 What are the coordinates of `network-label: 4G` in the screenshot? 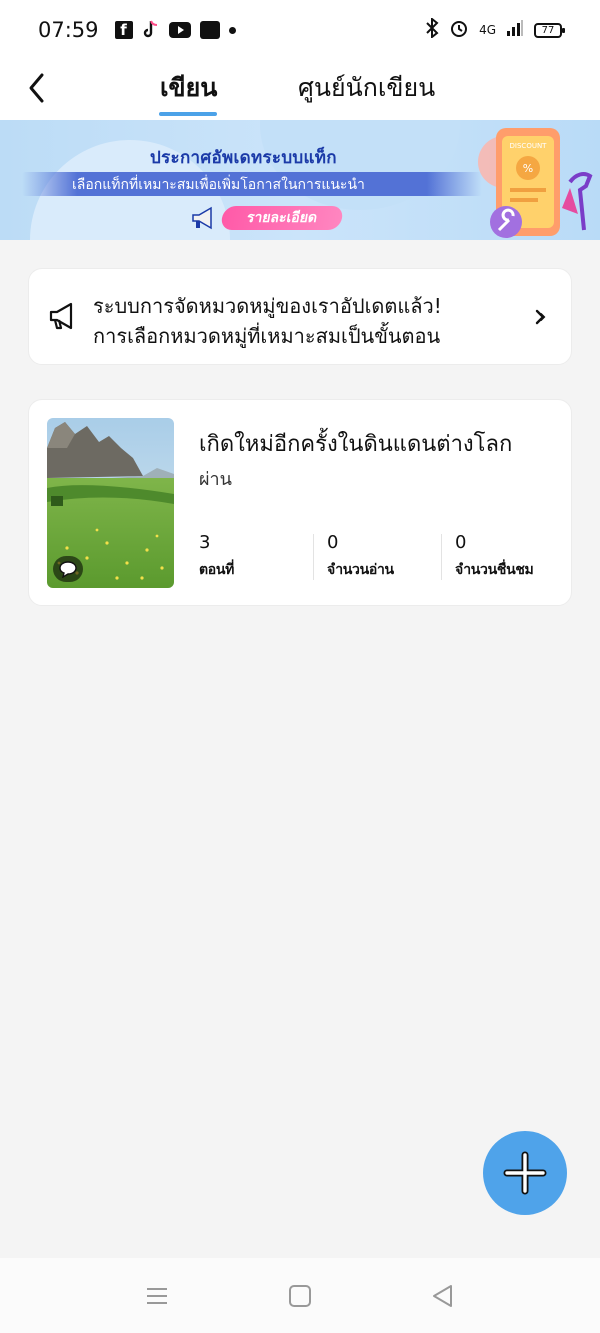 It's located at (487, 30).